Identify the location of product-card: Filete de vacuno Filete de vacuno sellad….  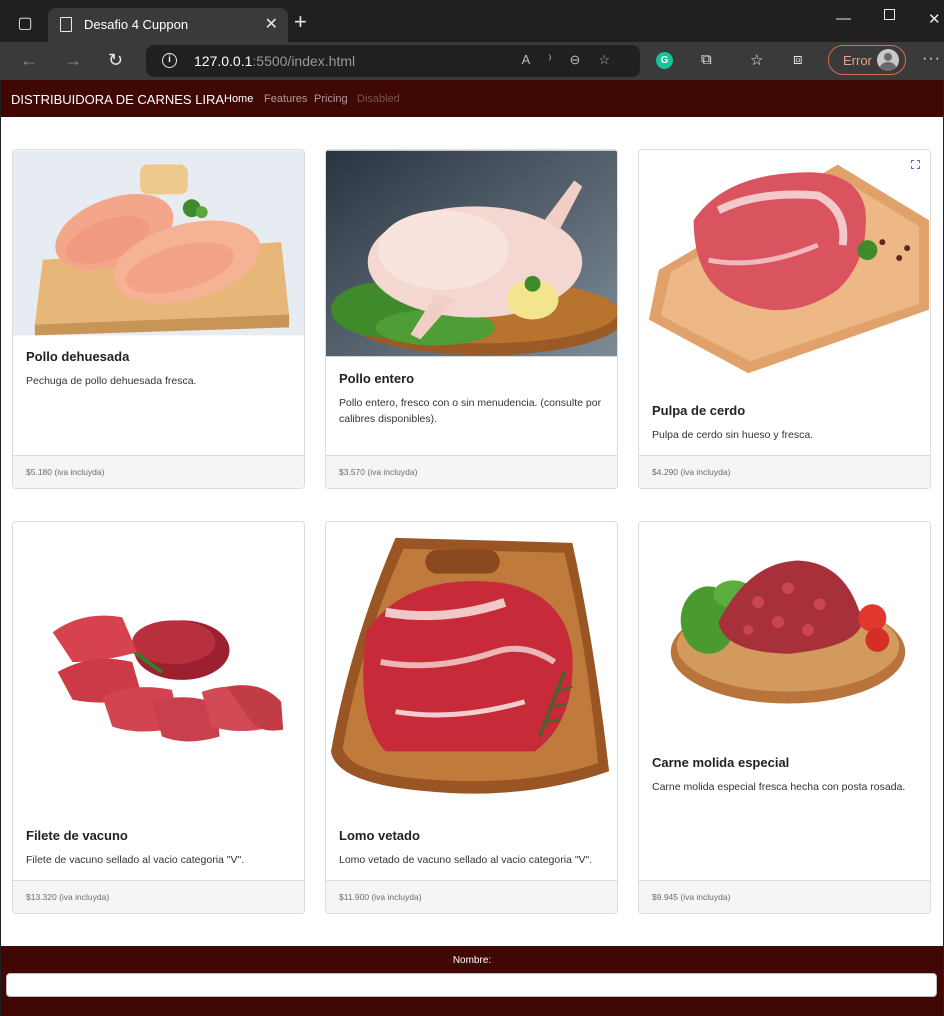
(158, 717).